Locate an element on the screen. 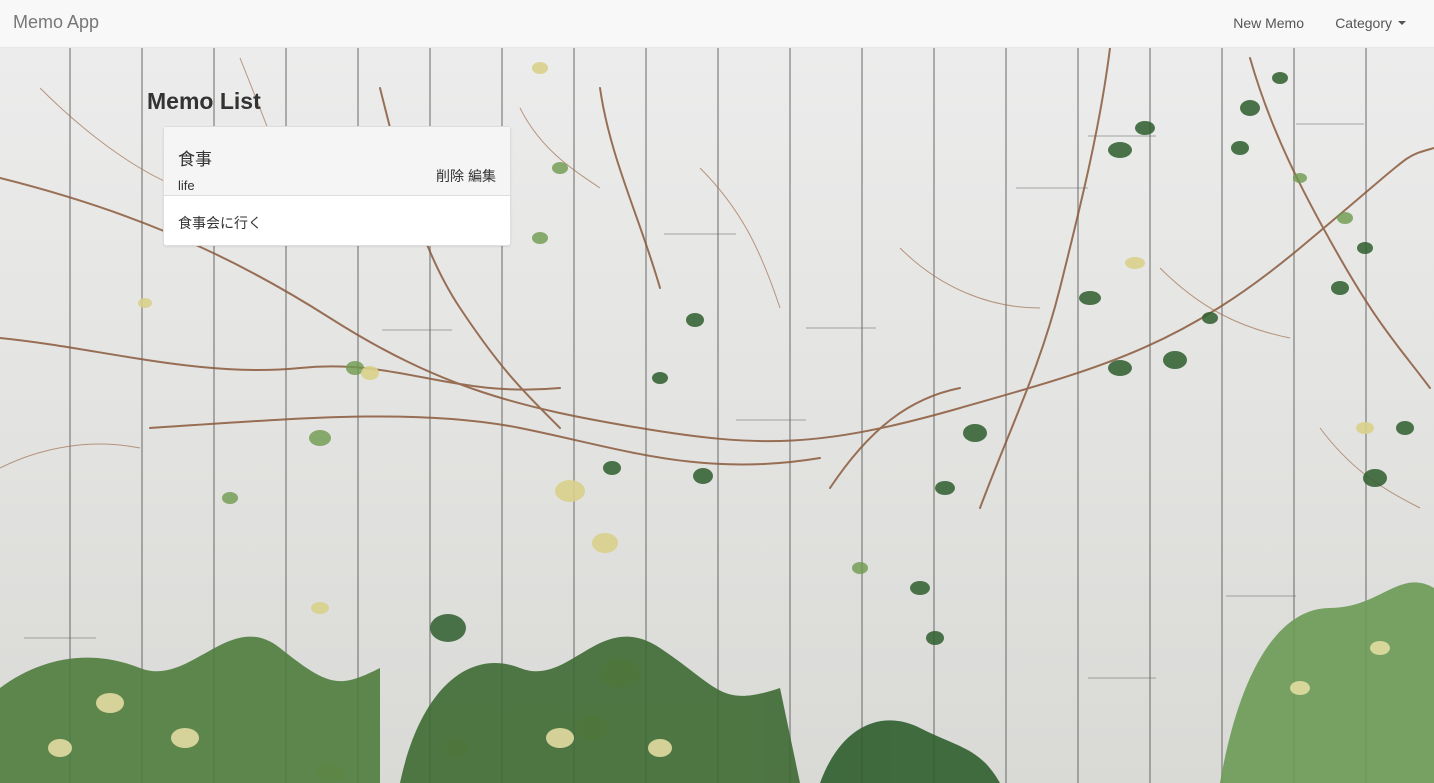  category-dropdown: Category is located at coordinates (1370, 23).